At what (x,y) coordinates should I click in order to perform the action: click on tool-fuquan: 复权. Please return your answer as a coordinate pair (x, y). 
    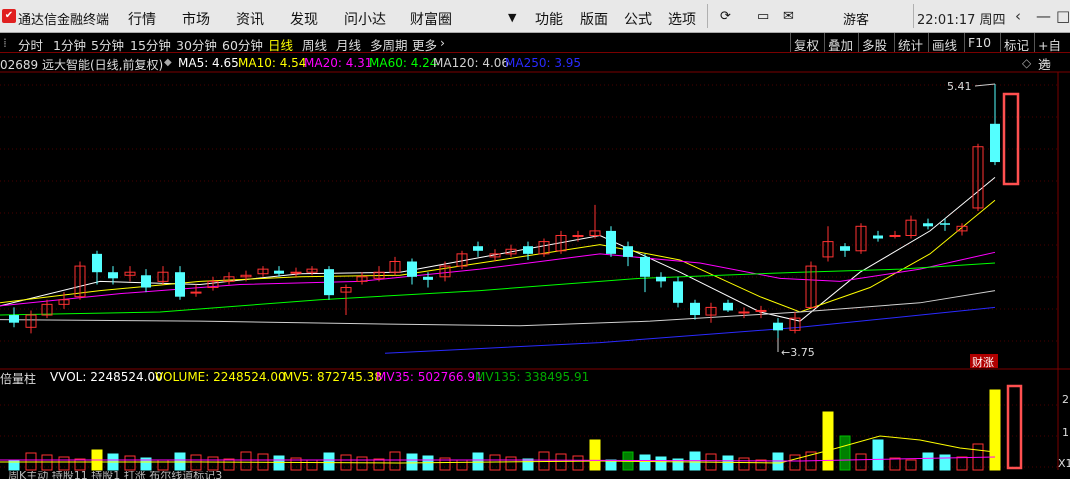
    Looking at the image, I should click on (806, 43).